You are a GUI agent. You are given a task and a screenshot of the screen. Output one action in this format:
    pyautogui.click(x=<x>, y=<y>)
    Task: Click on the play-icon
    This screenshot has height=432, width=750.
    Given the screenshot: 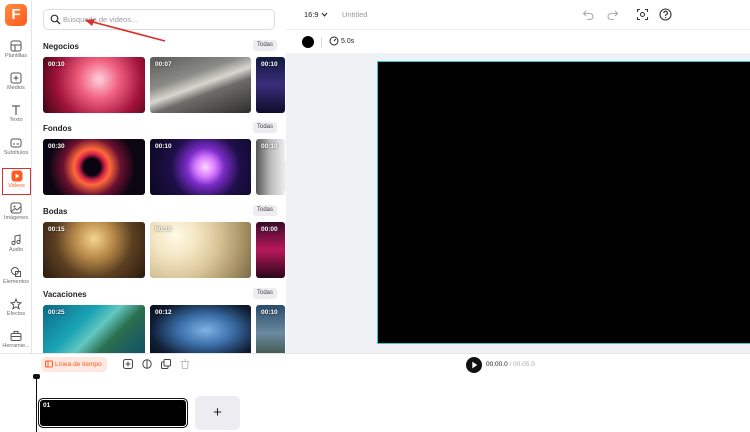 What is the action you would take?
    pyautogui.click(x=475, y=365)
    